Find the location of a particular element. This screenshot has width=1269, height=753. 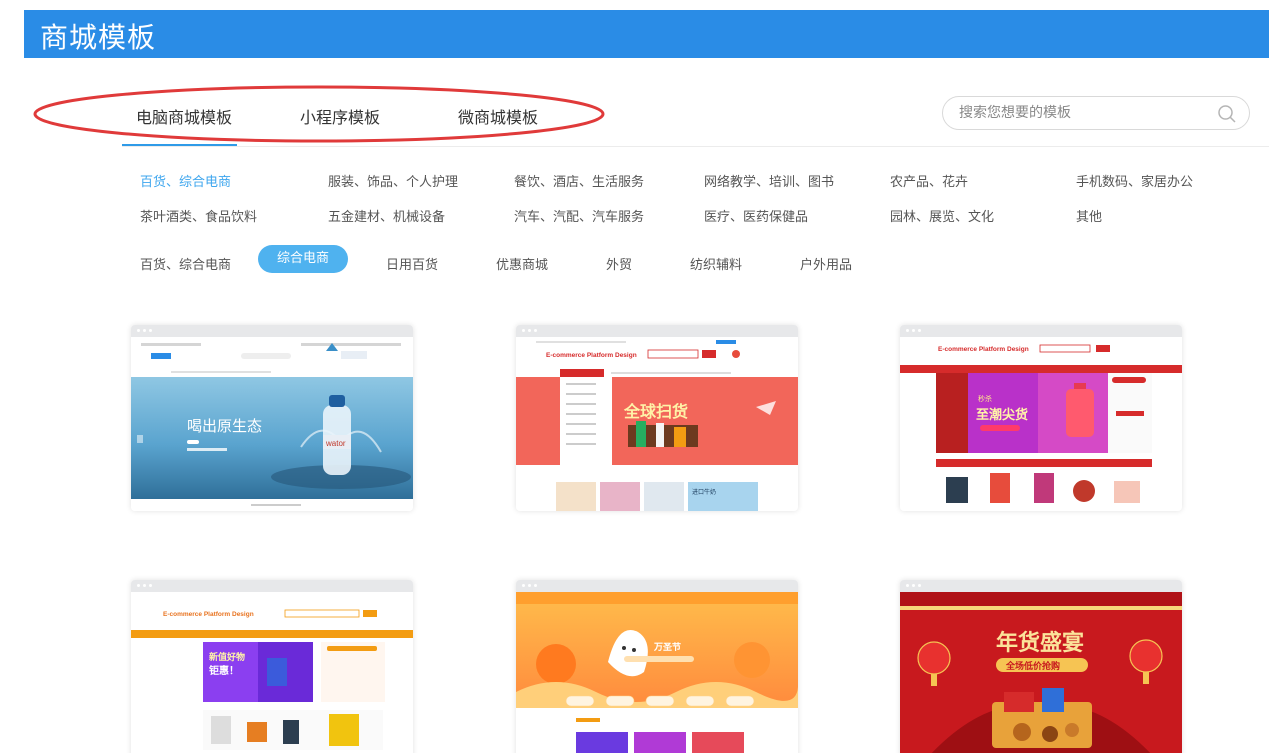

subcategory-textile: 纺织辅料 is located at coordinates (716, 263).